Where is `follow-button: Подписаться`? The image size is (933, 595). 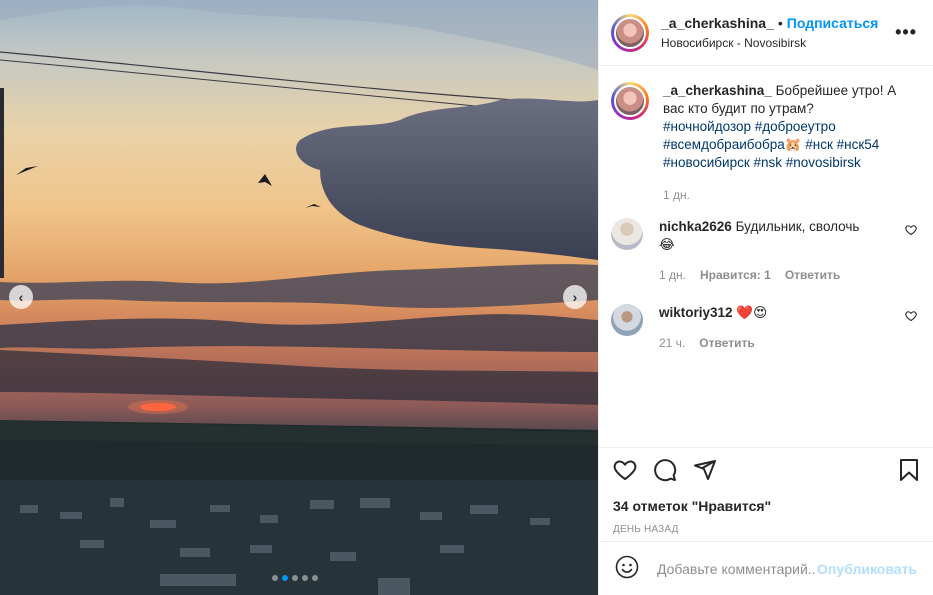 follow-button: Подписаться is located at coordinates (833, 23).